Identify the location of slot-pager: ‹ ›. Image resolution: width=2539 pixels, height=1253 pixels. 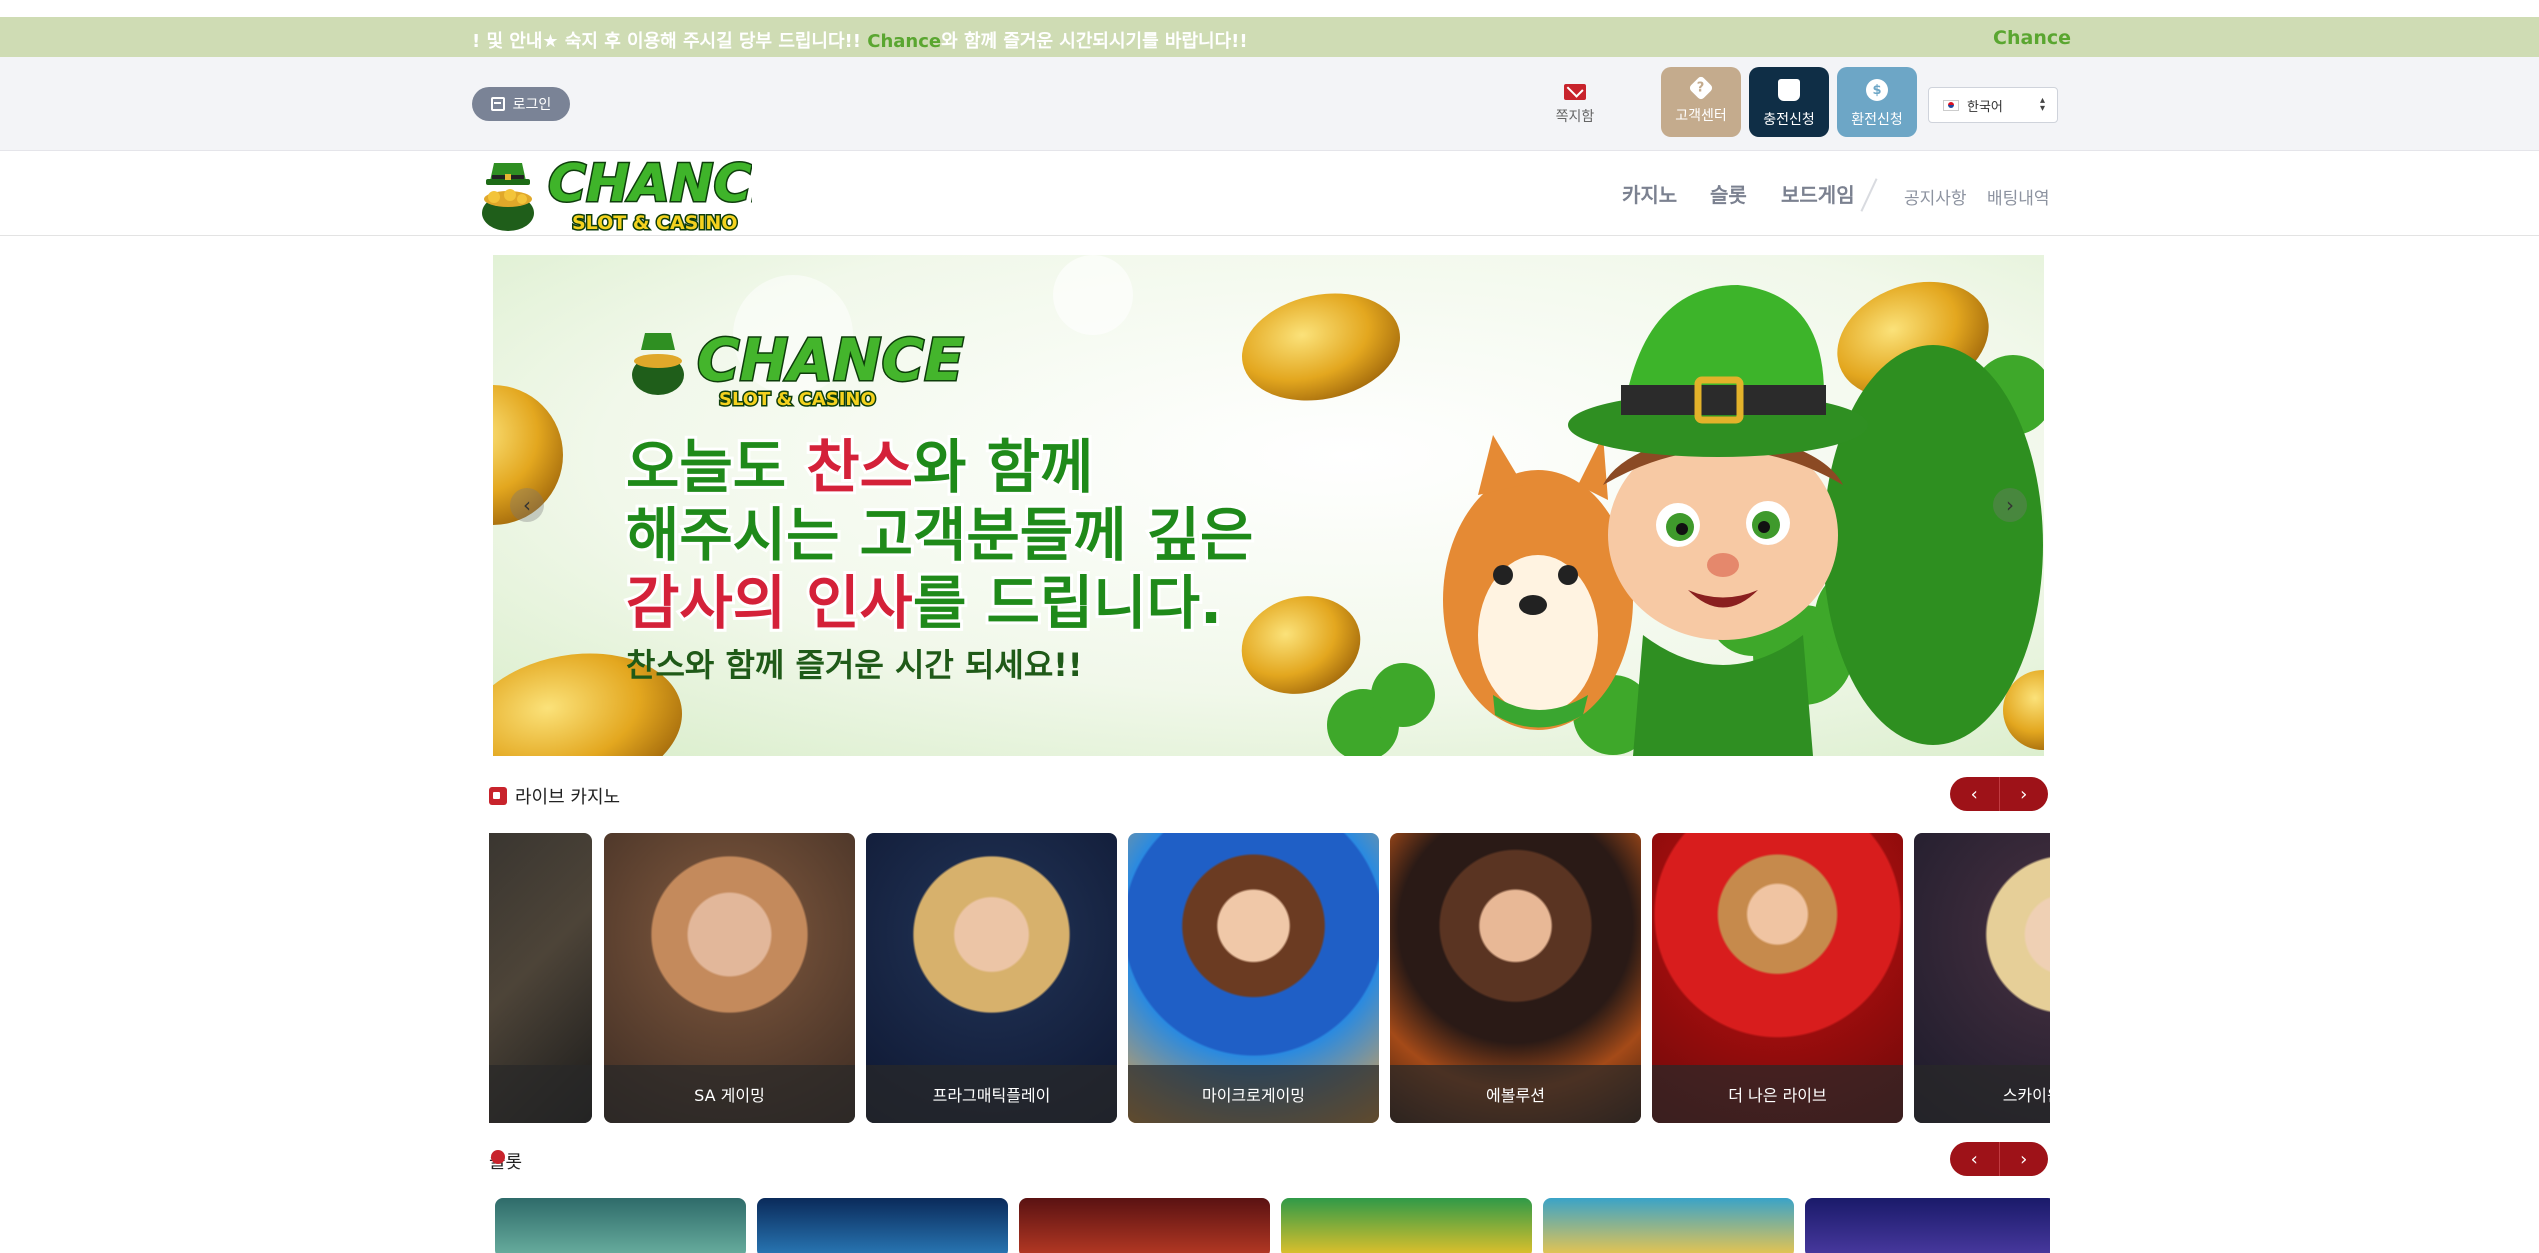
(1999, 1159).